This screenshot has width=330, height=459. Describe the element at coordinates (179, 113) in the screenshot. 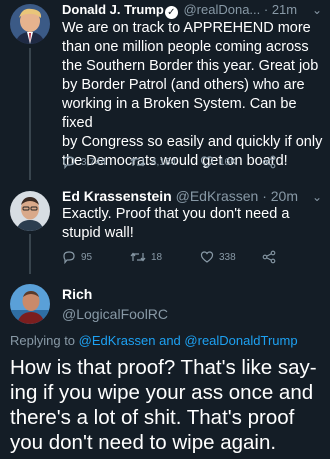

I see `tweet-line: working in a Broken System. Can be fixed` at that location.